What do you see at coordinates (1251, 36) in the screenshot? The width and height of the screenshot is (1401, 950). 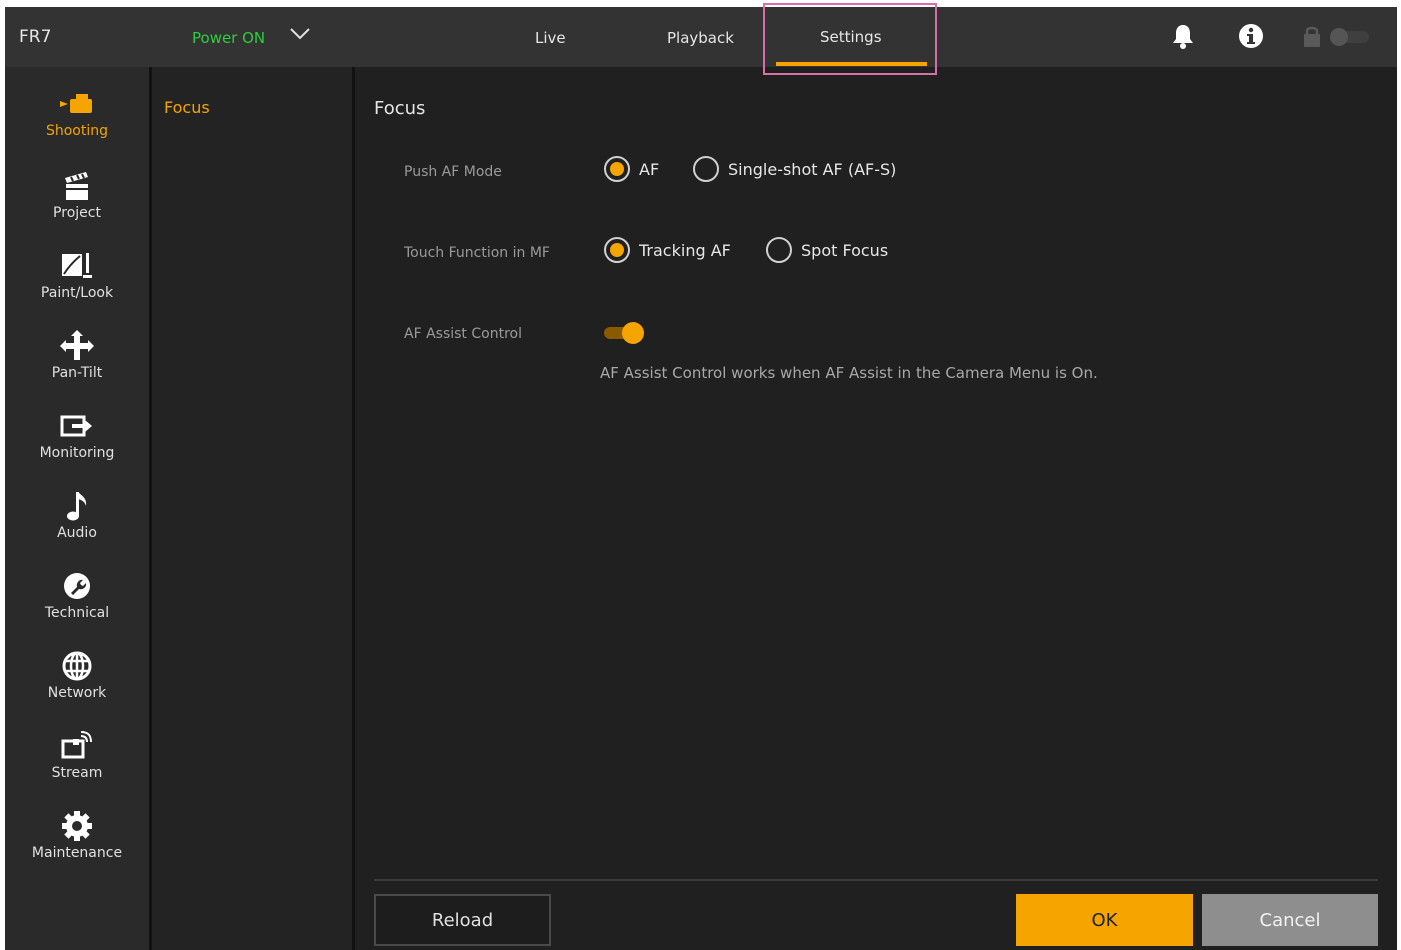 I see `info-icon` at bounding box center [1251, 36].